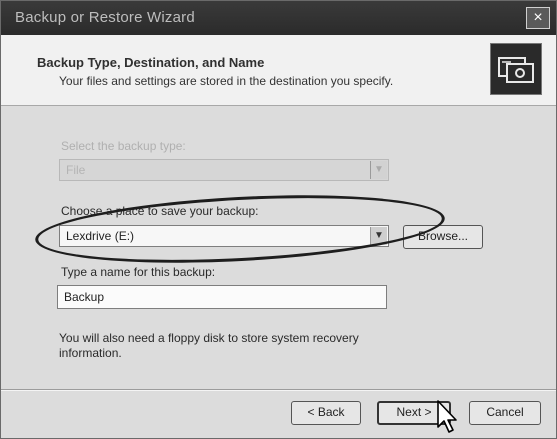 This screenshot has width=557, height=439. What do you see at coordinates (516, 69) in the screenshot?
I see `backup-icon` at bounding box center [516, 69].